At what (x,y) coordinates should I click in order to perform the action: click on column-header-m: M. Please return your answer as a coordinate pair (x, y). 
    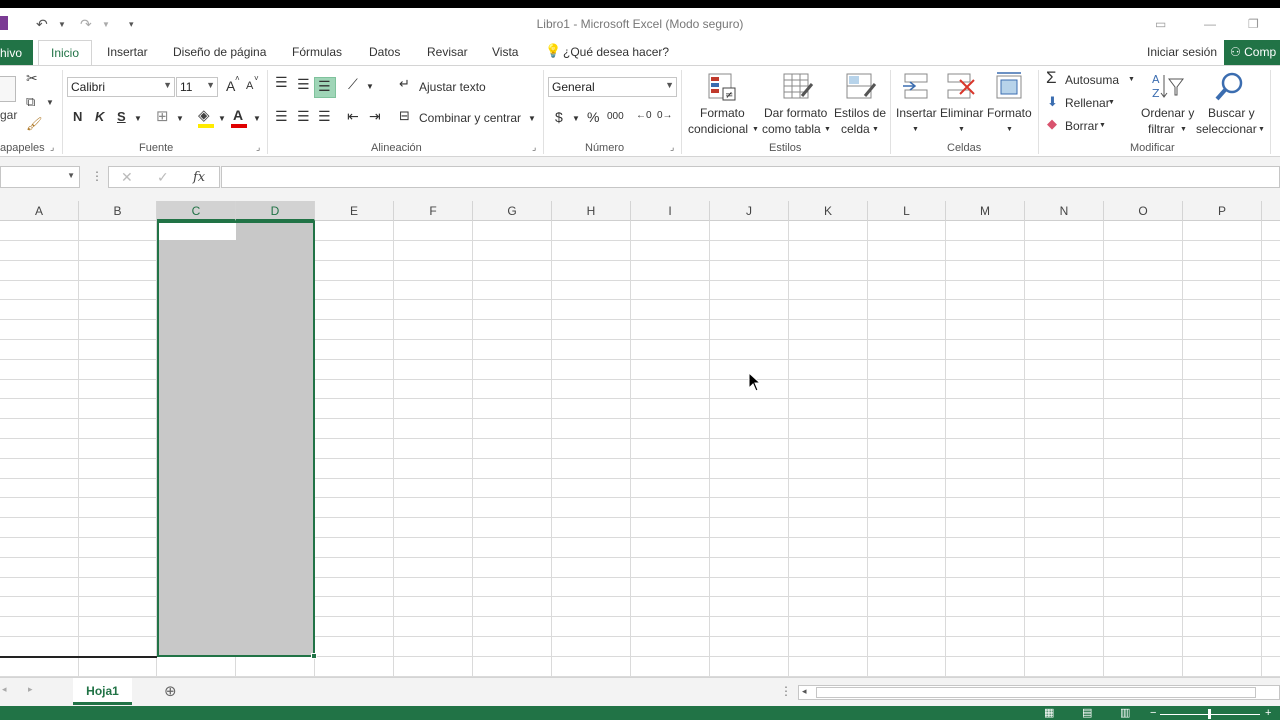
    Looking at the image, I should click on (985, 211).